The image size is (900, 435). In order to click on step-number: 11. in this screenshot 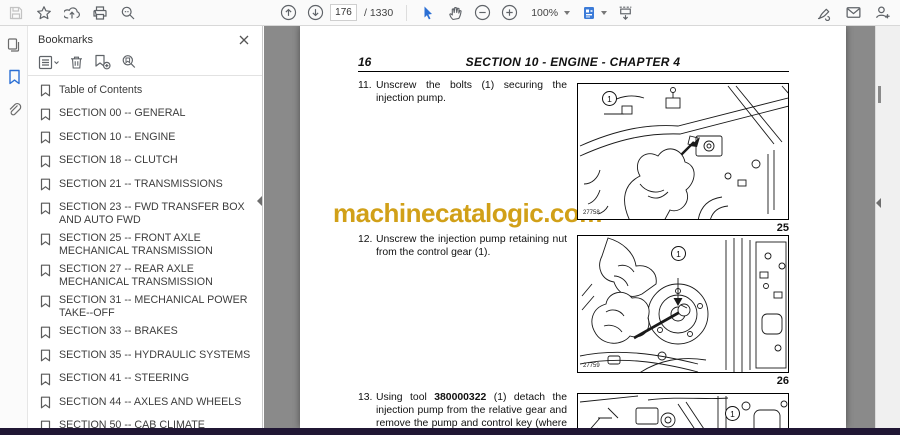, I will do `click(365, 85)`.